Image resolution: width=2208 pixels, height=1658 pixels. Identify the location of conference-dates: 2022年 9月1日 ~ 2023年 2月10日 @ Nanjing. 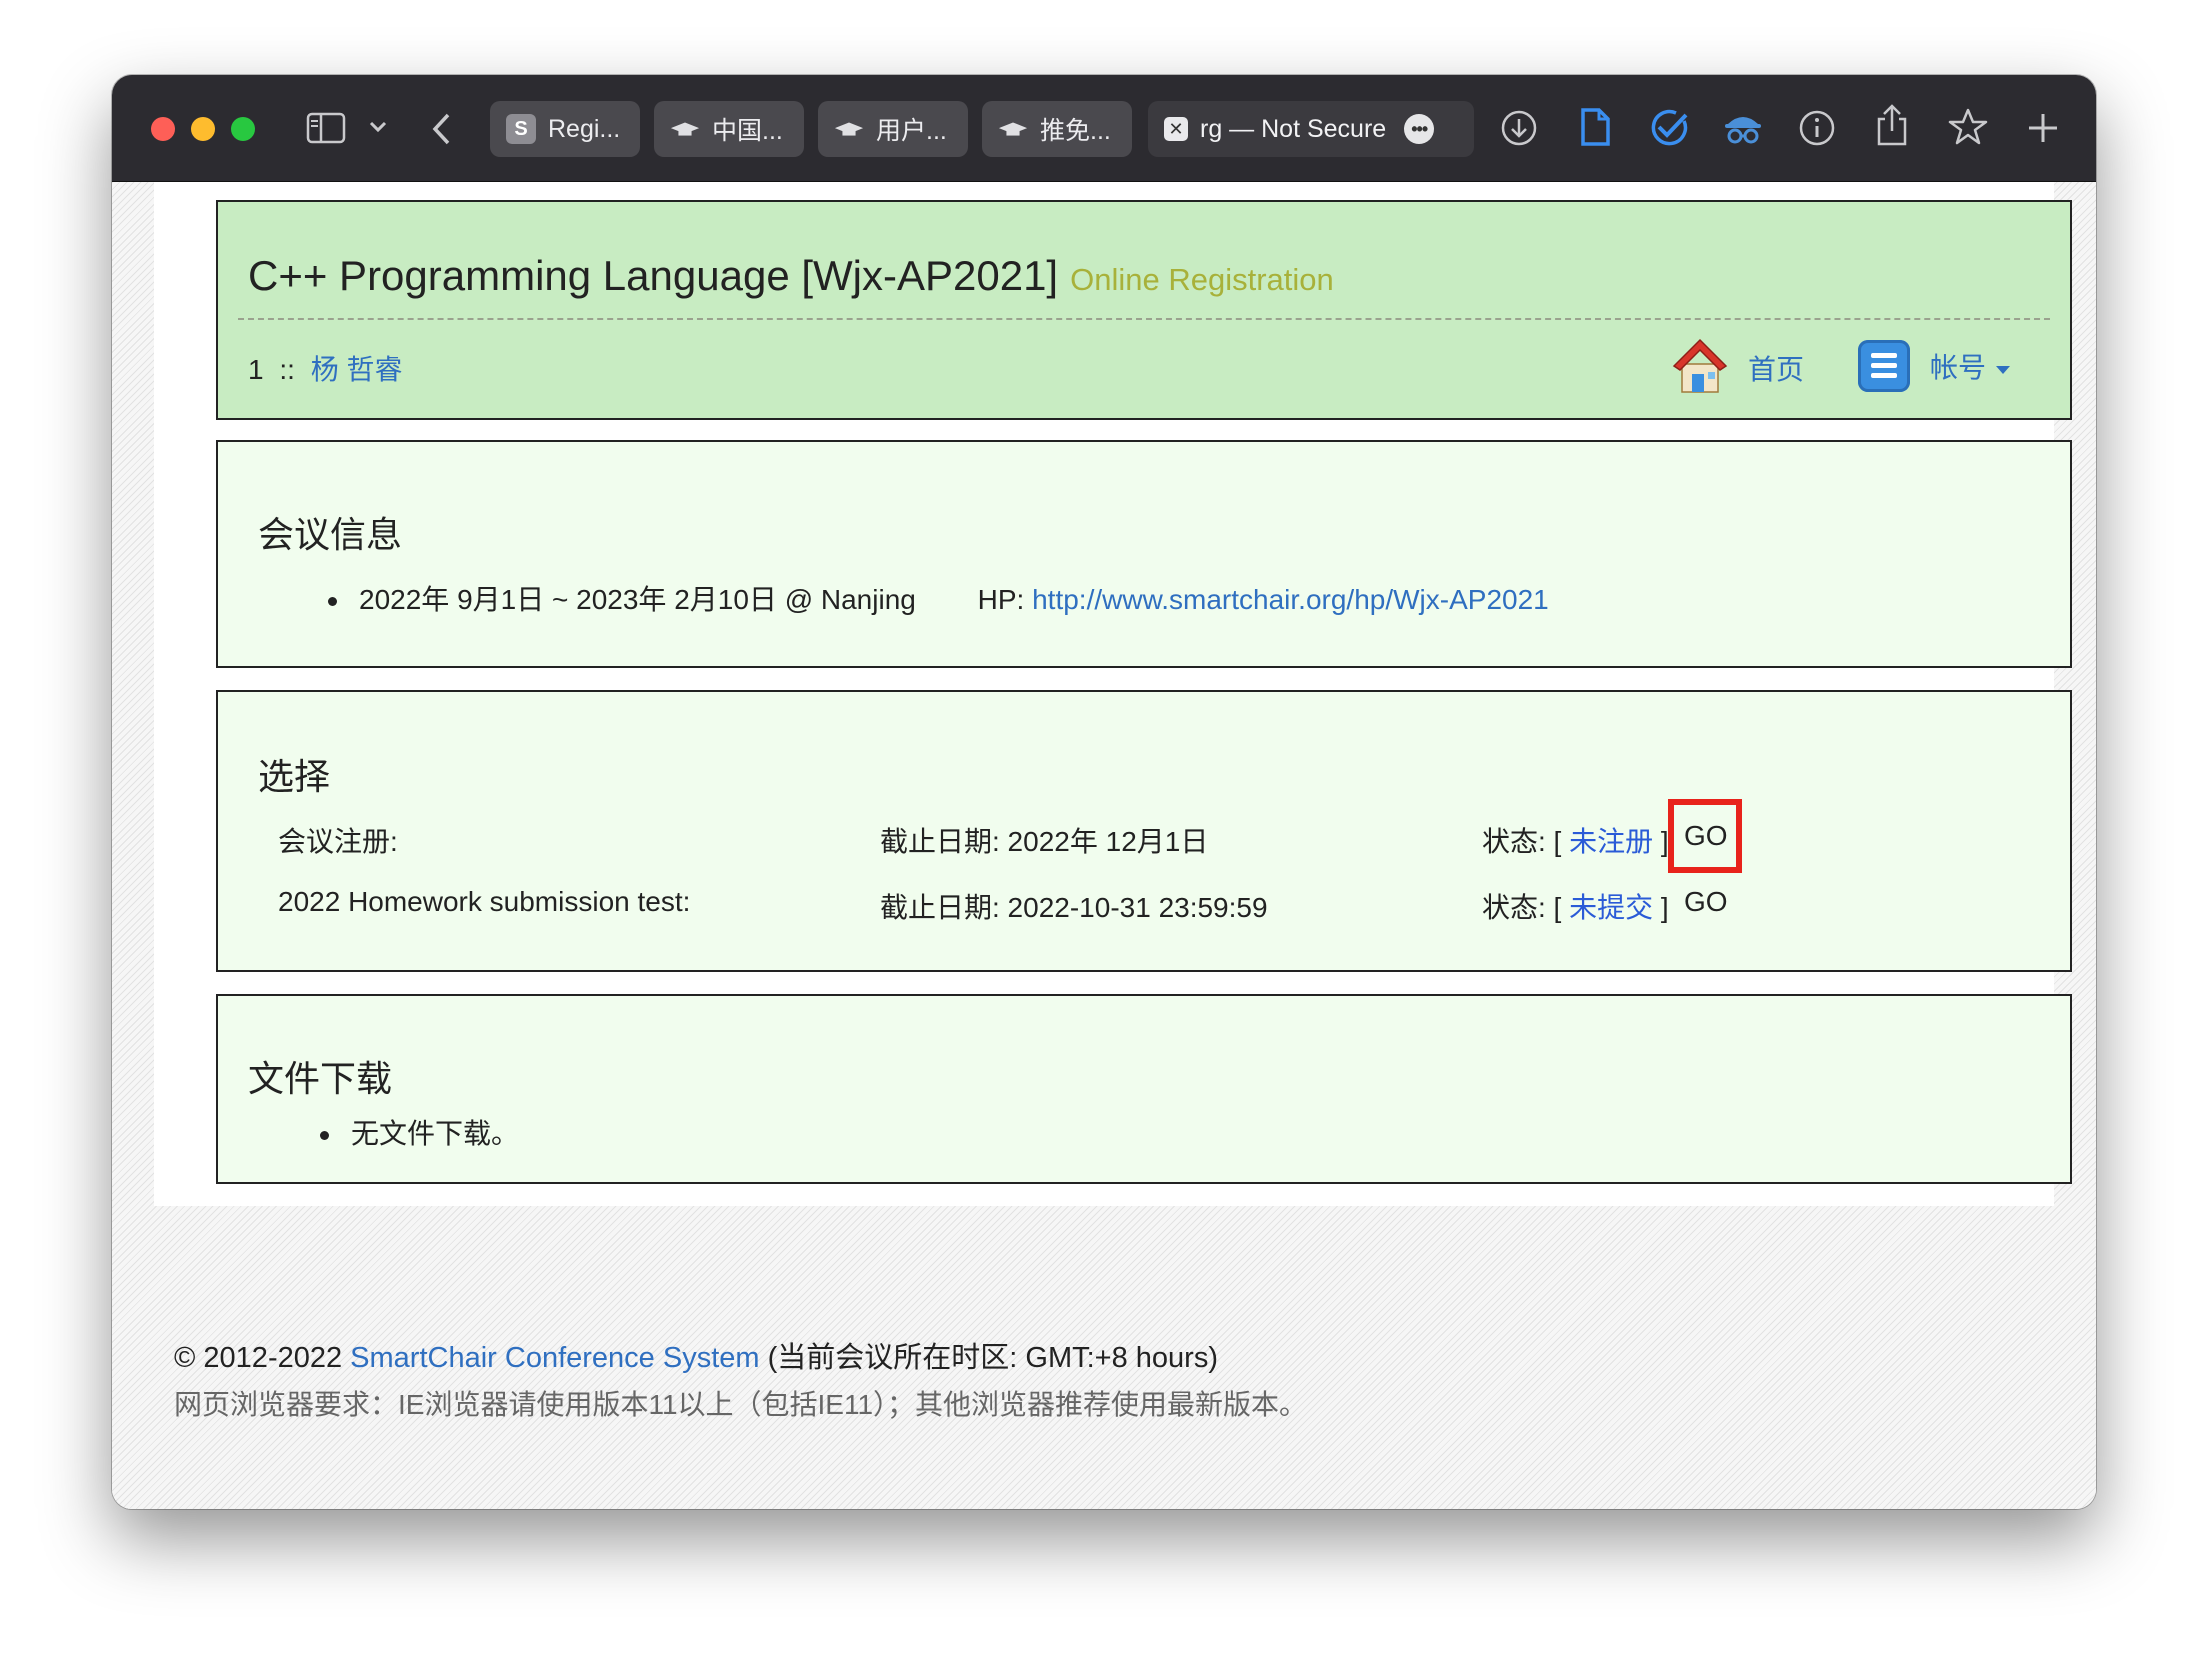
(637, 599).